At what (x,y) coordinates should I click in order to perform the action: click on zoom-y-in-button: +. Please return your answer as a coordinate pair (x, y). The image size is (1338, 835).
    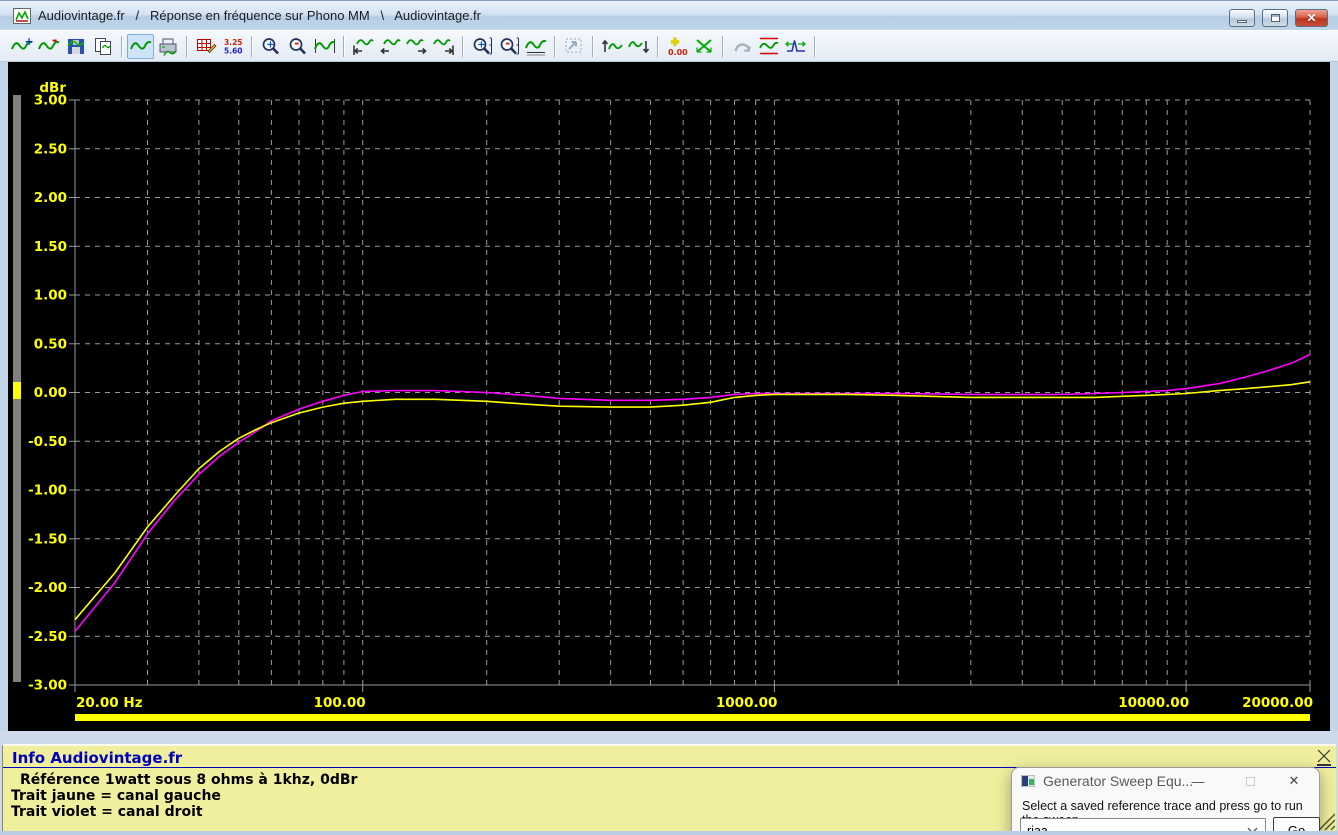
    Looking at the image, I should click on (481, 46).